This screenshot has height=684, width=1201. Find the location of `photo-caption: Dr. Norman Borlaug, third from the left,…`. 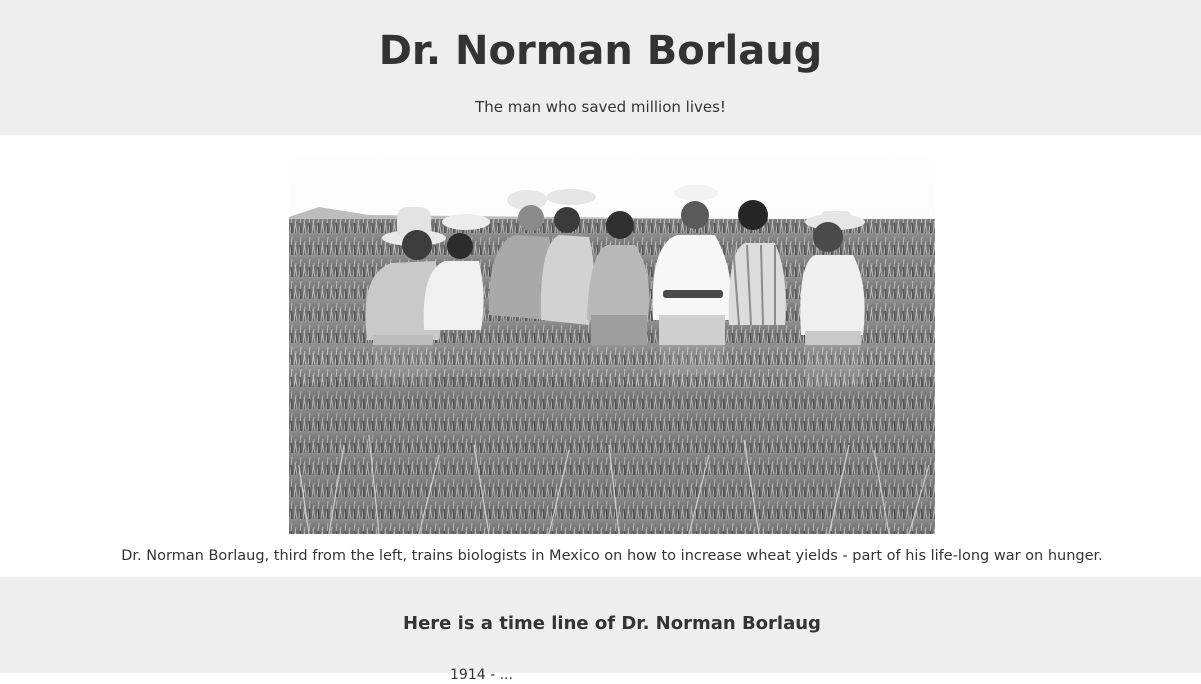

photo-caption: Dr. Norman Borlaug, third from the left,… is located at coordinates (612, 556).